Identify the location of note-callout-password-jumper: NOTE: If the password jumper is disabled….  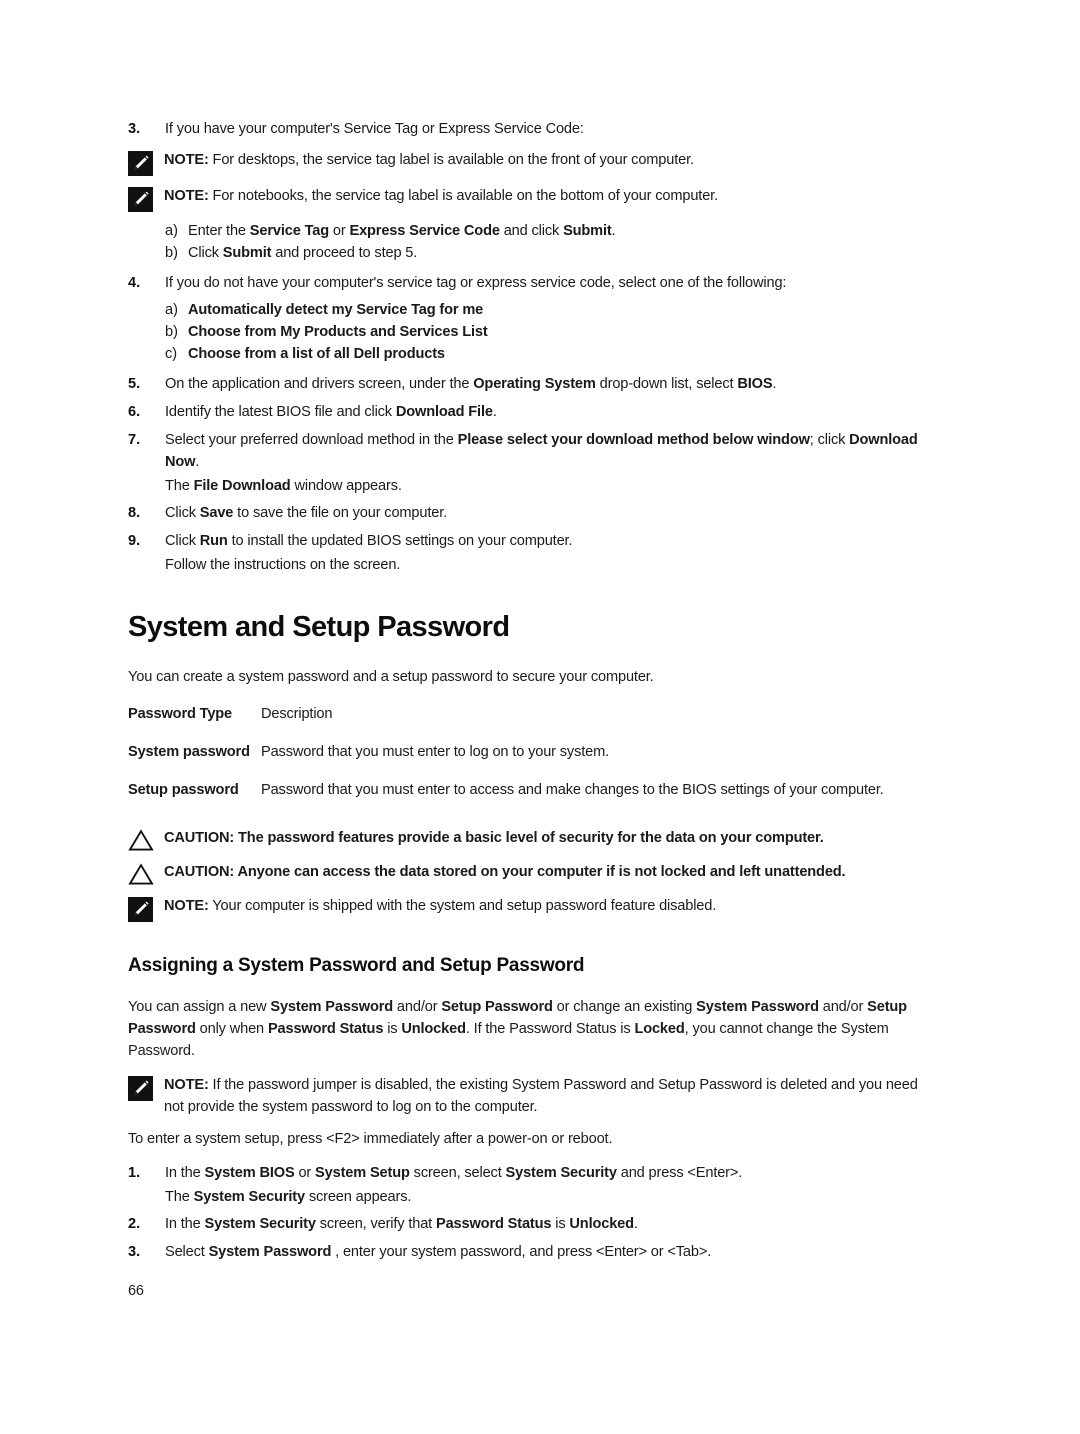
(528, 1096).